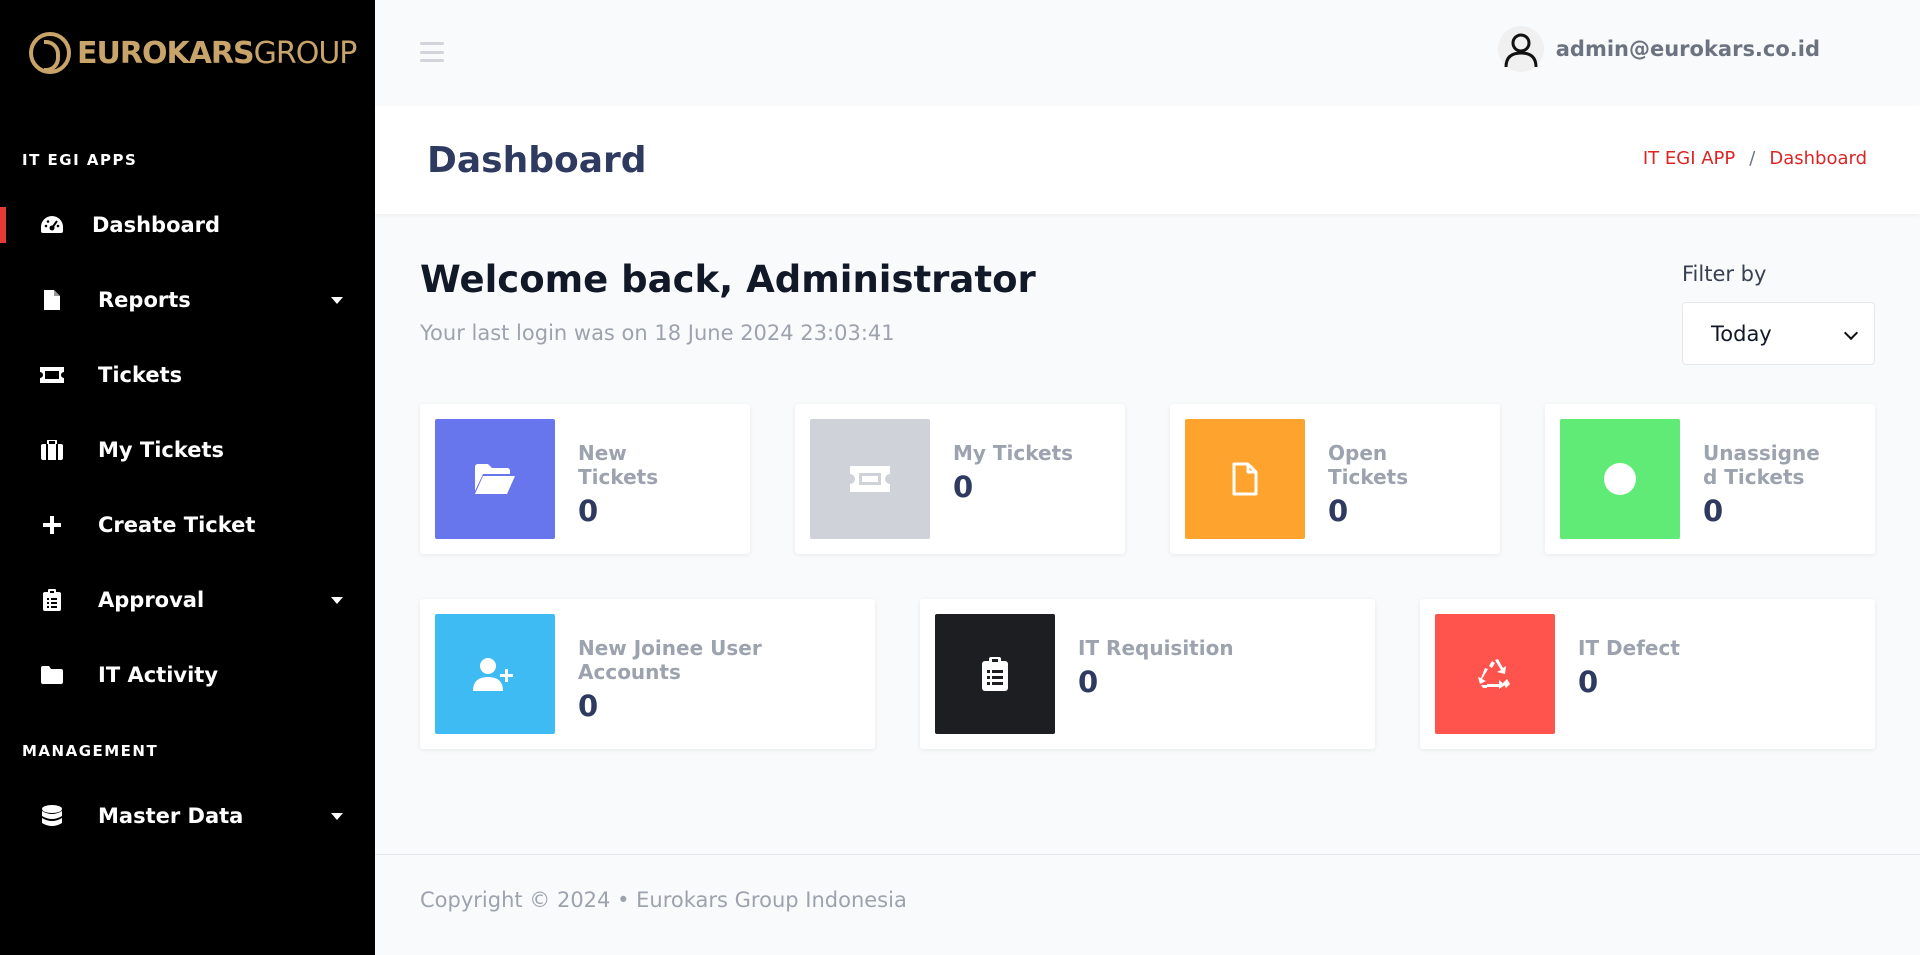 The width and height of the screenshot is (1920, 955). I want to click on sidebar-item-my-tickets: My Tickets, so click(187, 450).